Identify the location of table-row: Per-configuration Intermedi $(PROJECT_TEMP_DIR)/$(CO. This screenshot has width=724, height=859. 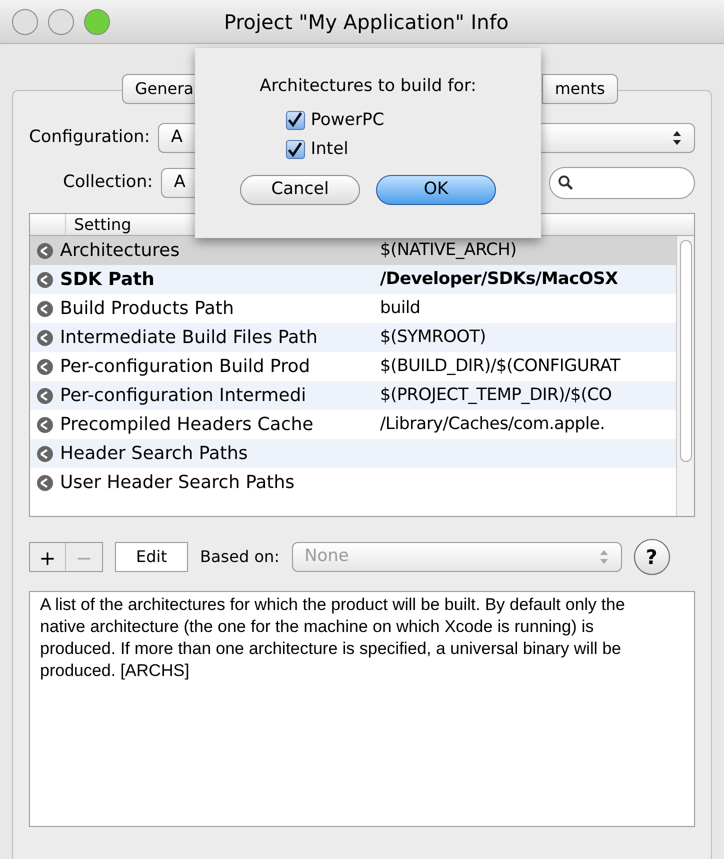
(353, 395).